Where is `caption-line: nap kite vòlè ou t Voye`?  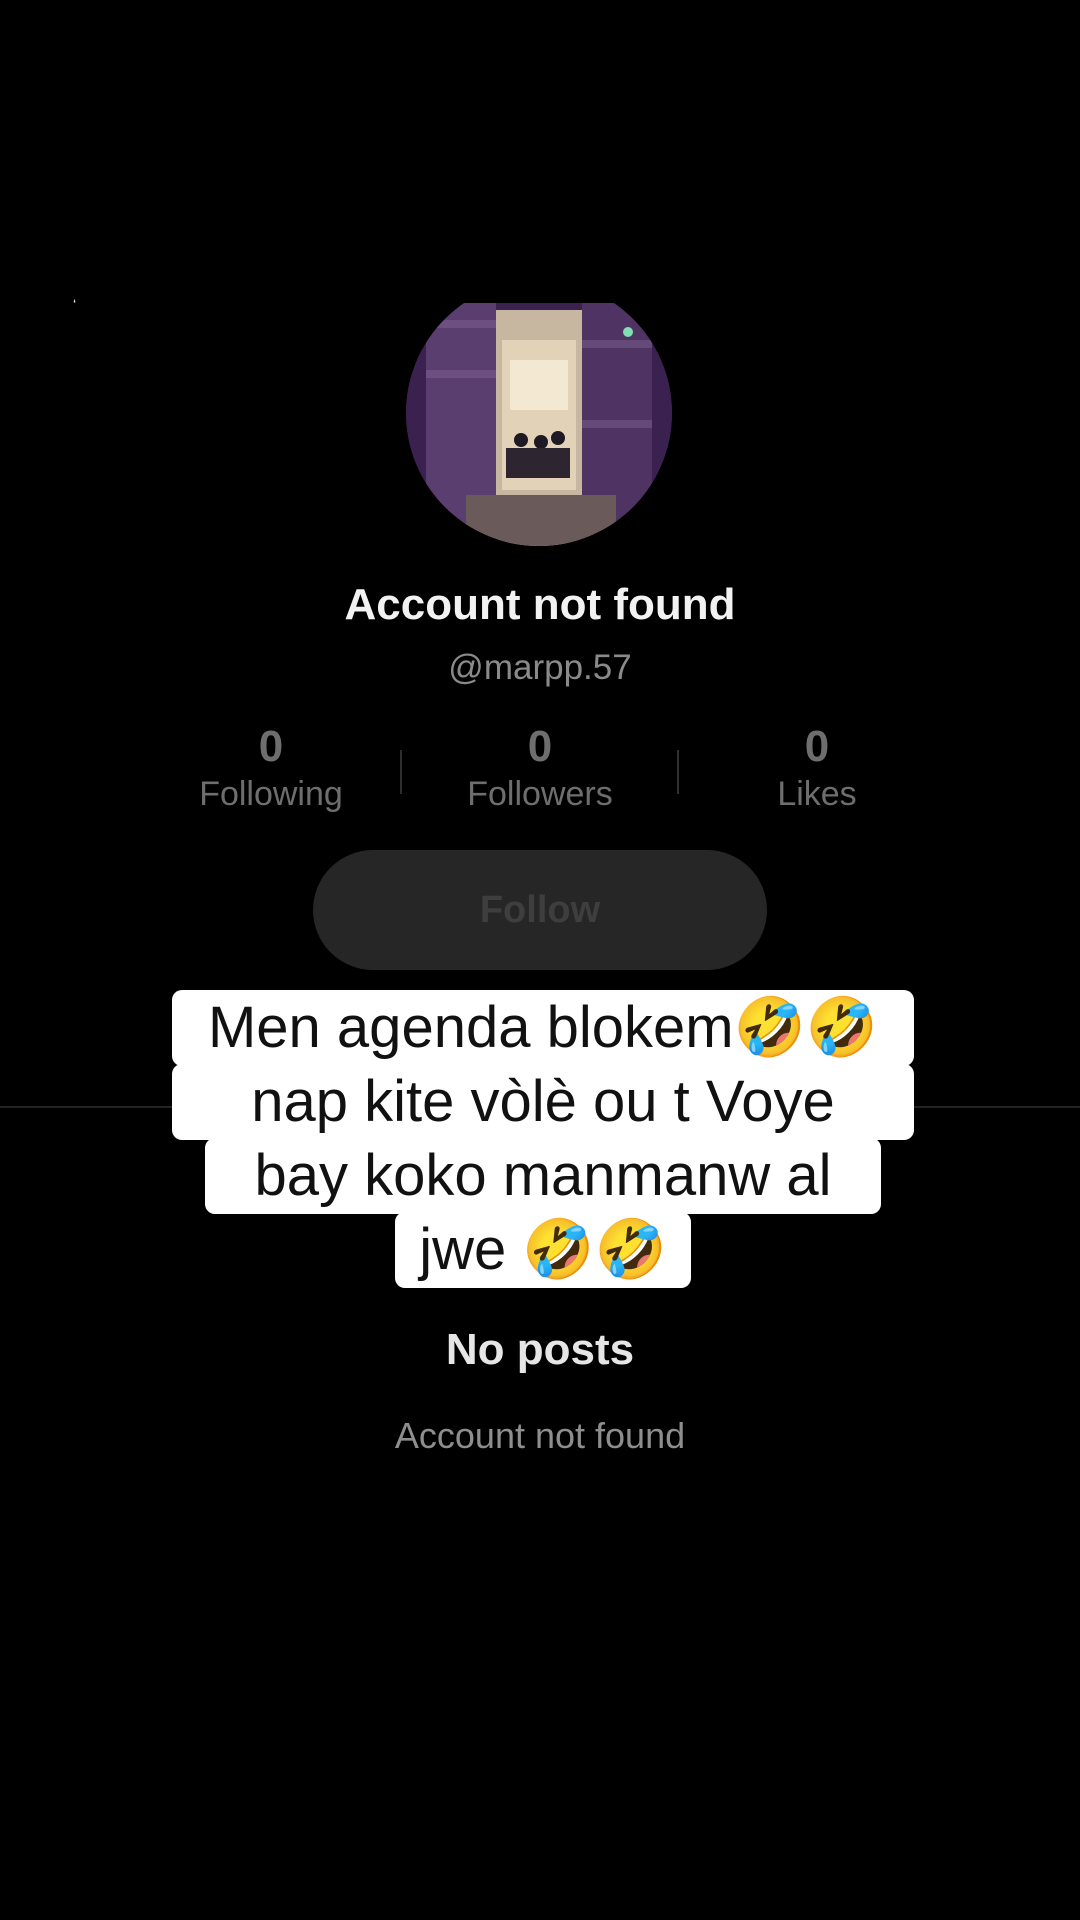
caption-line: nap kite vòlè ou t Voye is located at coordinates (543, 1102).